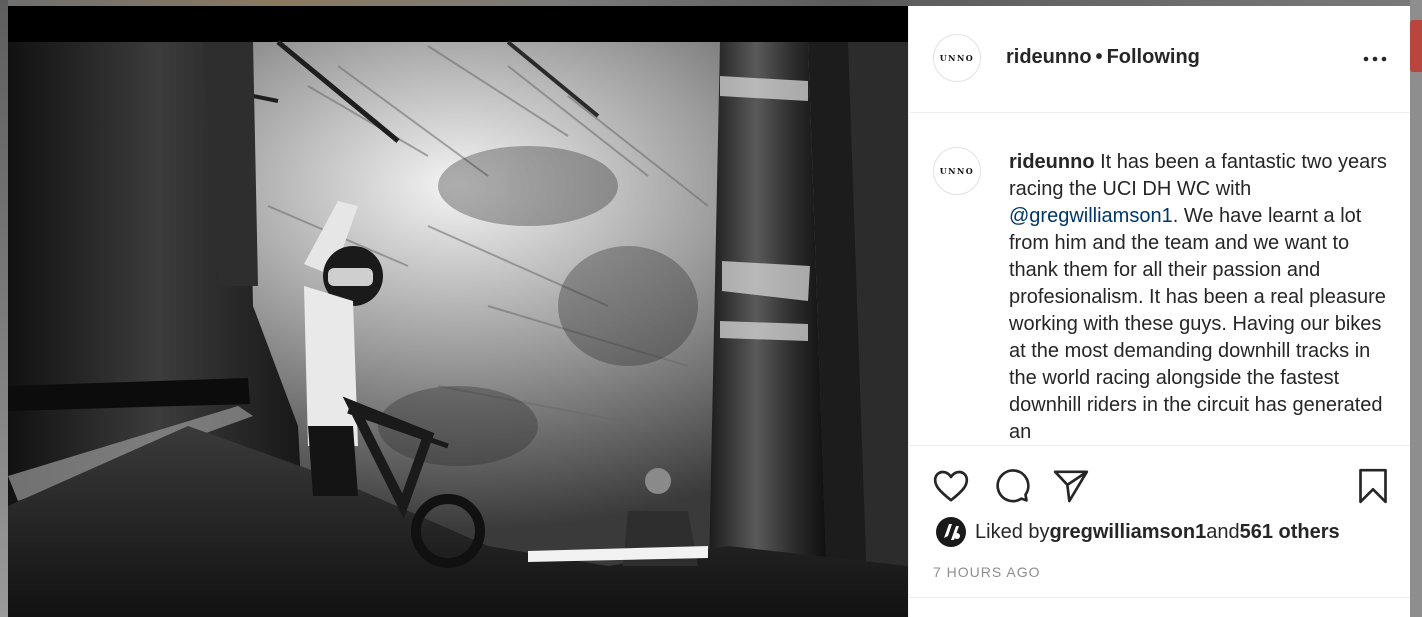  What do you see at coordinates (951, 486) in the screenshot?
I see `heart-icon` at bounding box center [951, 486].